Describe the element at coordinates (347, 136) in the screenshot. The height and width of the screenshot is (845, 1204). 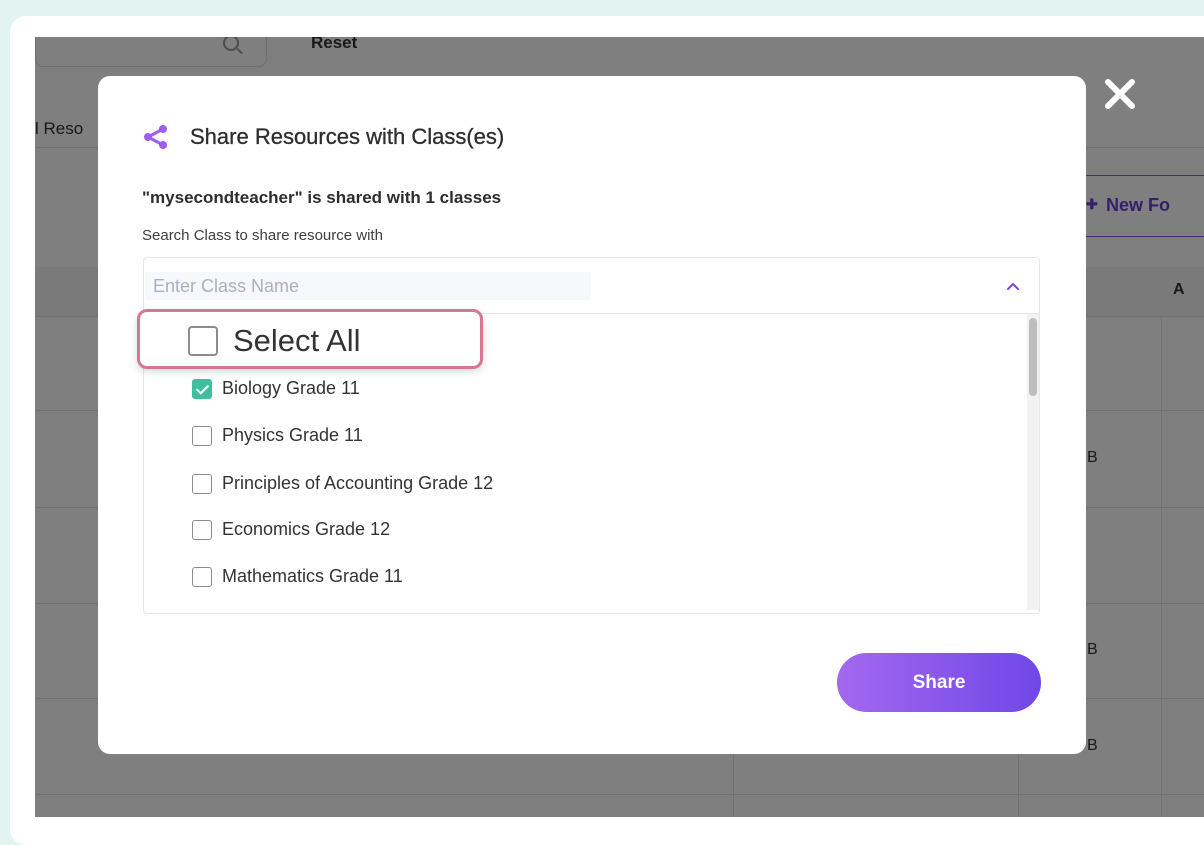
I see `dialog-title: Share Resources with Class(es)` at that location.